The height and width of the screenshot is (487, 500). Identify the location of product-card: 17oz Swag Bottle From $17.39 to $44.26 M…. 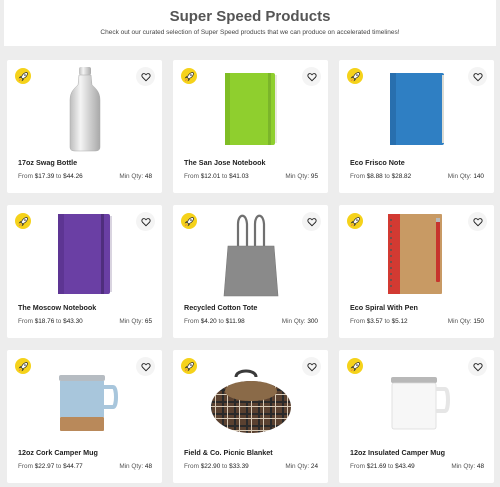
(84, 126).